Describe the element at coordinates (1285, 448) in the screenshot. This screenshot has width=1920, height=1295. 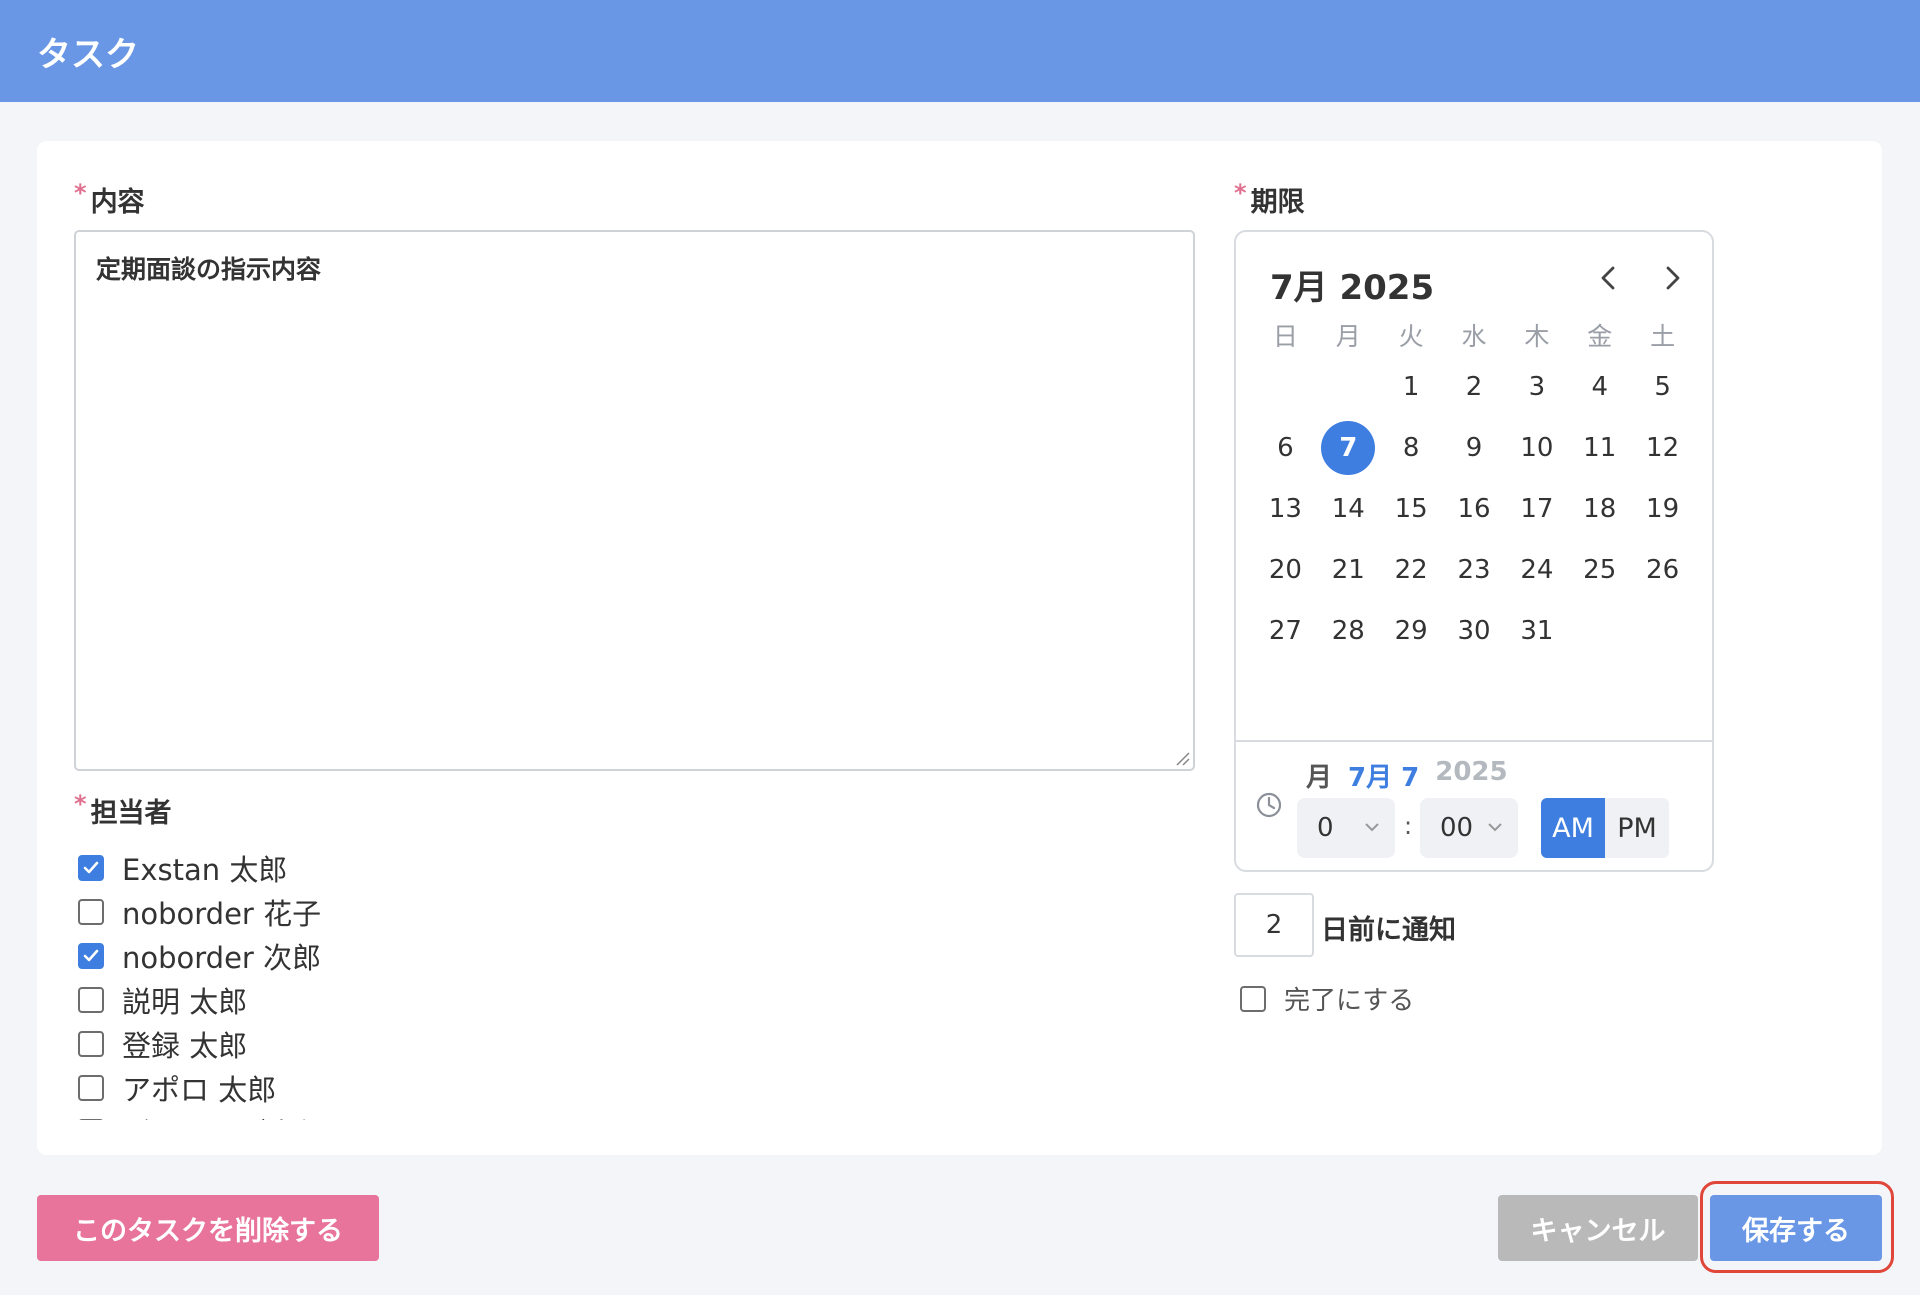
I see `calendar-day: 6` at that location.